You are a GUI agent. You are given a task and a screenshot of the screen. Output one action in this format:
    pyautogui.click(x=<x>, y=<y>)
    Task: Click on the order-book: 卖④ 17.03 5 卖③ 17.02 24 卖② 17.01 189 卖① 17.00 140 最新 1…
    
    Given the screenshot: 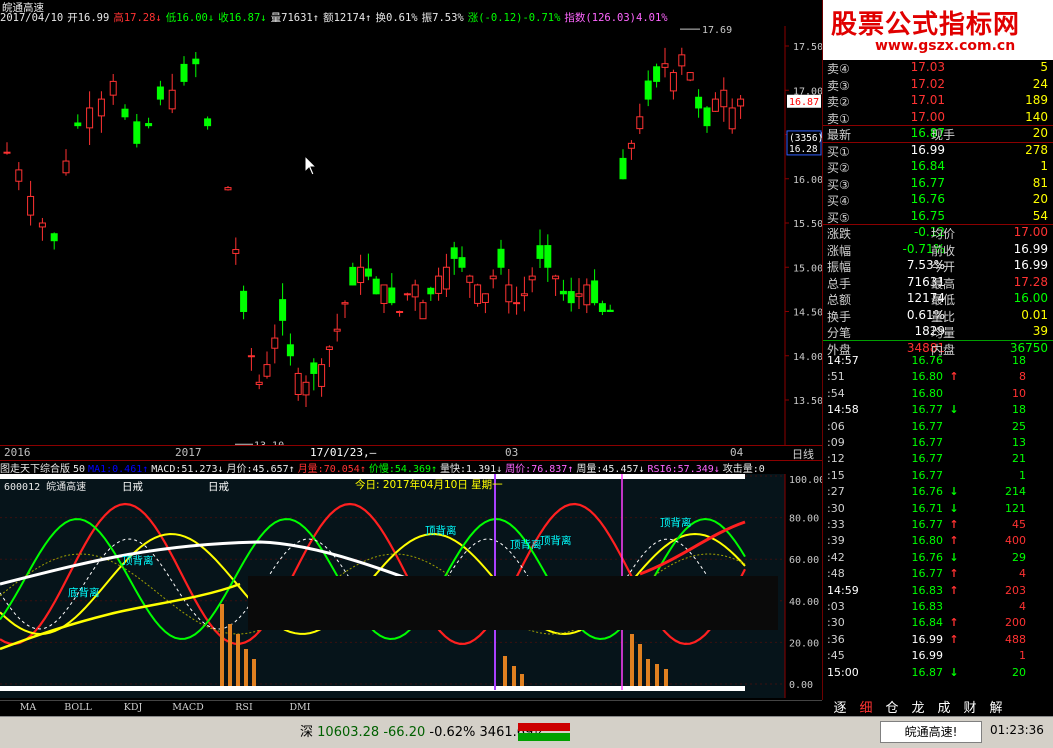 What is the action you would take?
    pyautogui.click(x=938, y=208)
    